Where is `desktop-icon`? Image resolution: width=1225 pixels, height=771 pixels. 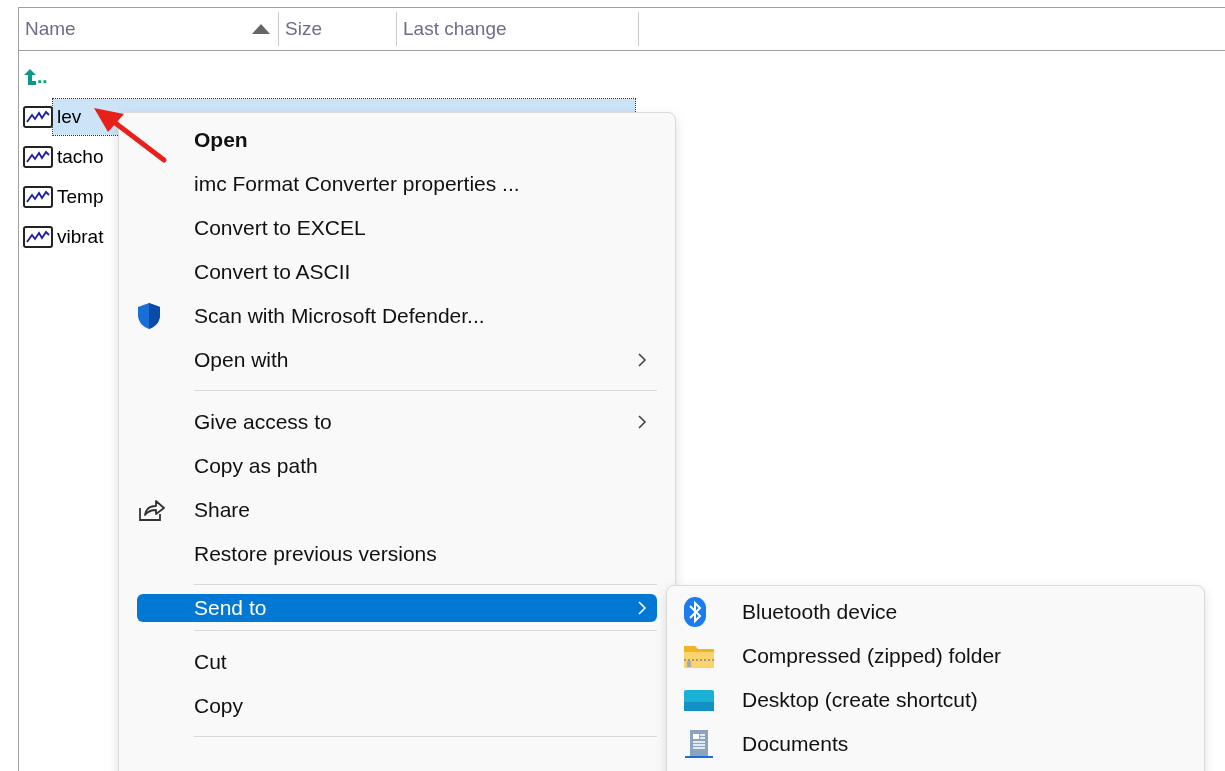
desktop-icon is located at coordinates (699, 700).